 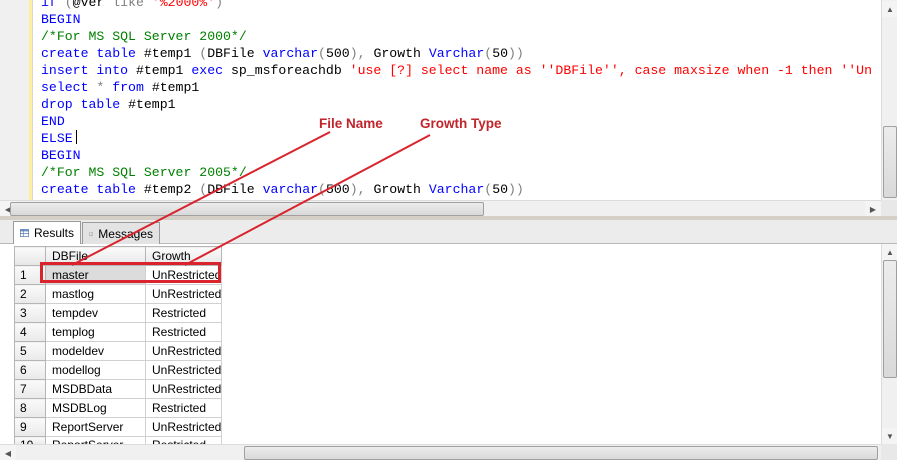 What do you see at coordinates (53, 5) in the screenshot?
I see `code-token: if` at bounding box center [53, 5].